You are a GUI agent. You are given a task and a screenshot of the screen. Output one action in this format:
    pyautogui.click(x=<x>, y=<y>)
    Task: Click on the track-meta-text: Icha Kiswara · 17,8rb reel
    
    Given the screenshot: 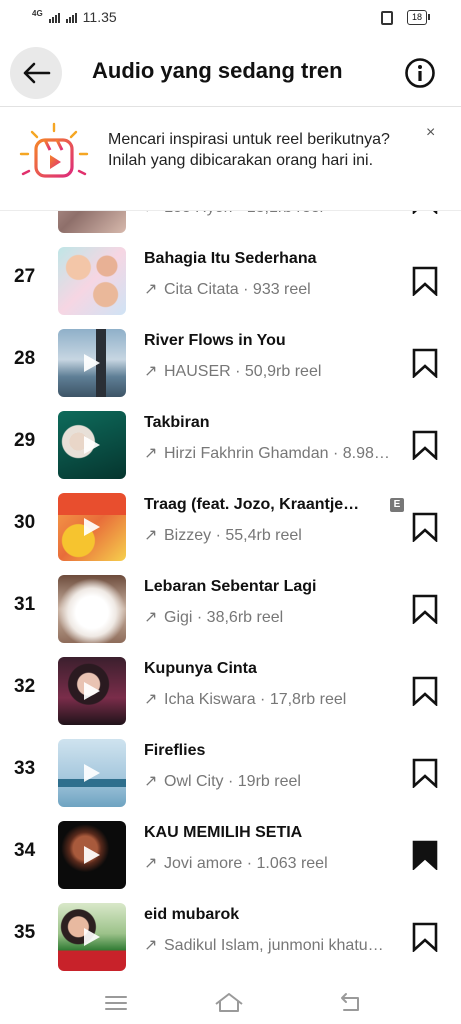 What is the action you would take?
    pyautogui.click(x=255, y=699)
    